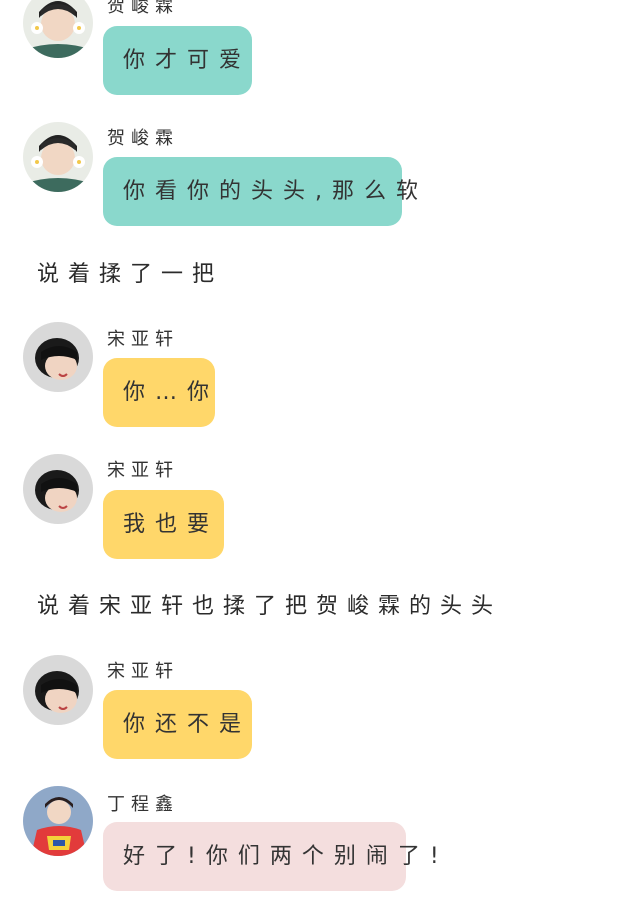  Describe the element at coordinates (271, 856) in the screenshot. I see `message-bubble: 好了!你们两个别闹了!` at that location.